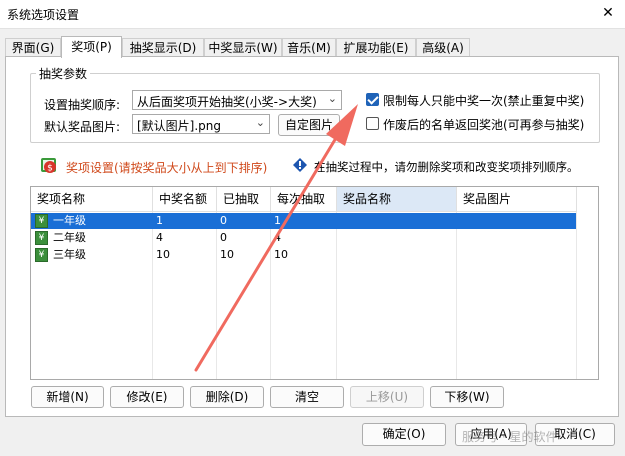  I want to click on tab-winner-display: 中奖显示(W), so click(243, 47).